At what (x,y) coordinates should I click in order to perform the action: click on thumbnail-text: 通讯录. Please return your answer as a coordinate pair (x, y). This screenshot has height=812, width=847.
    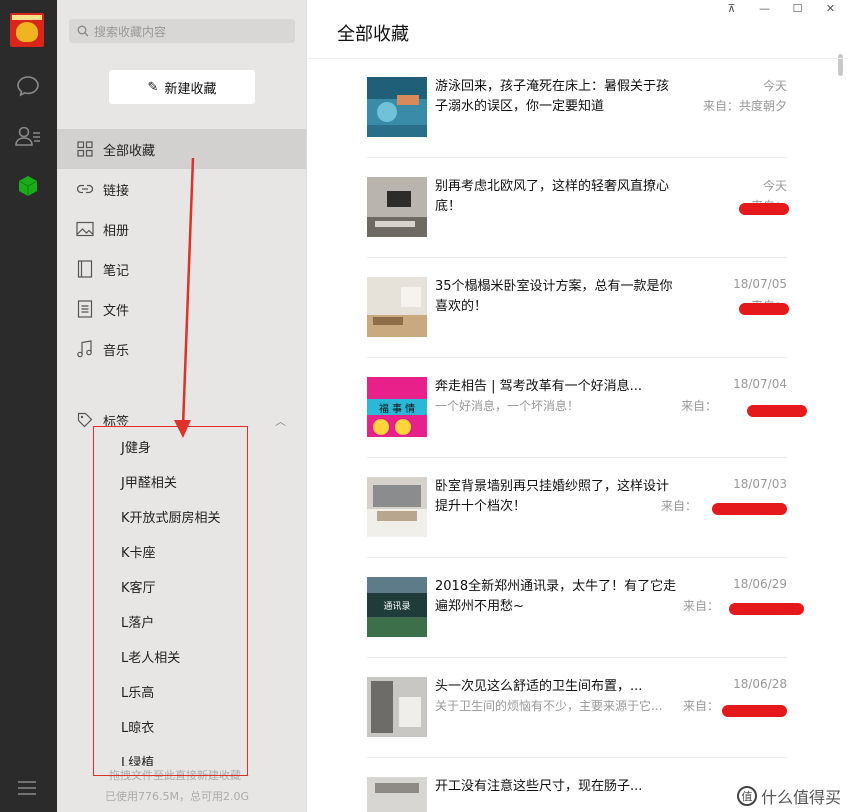
    Looking at the image, I should click on (396, 606).